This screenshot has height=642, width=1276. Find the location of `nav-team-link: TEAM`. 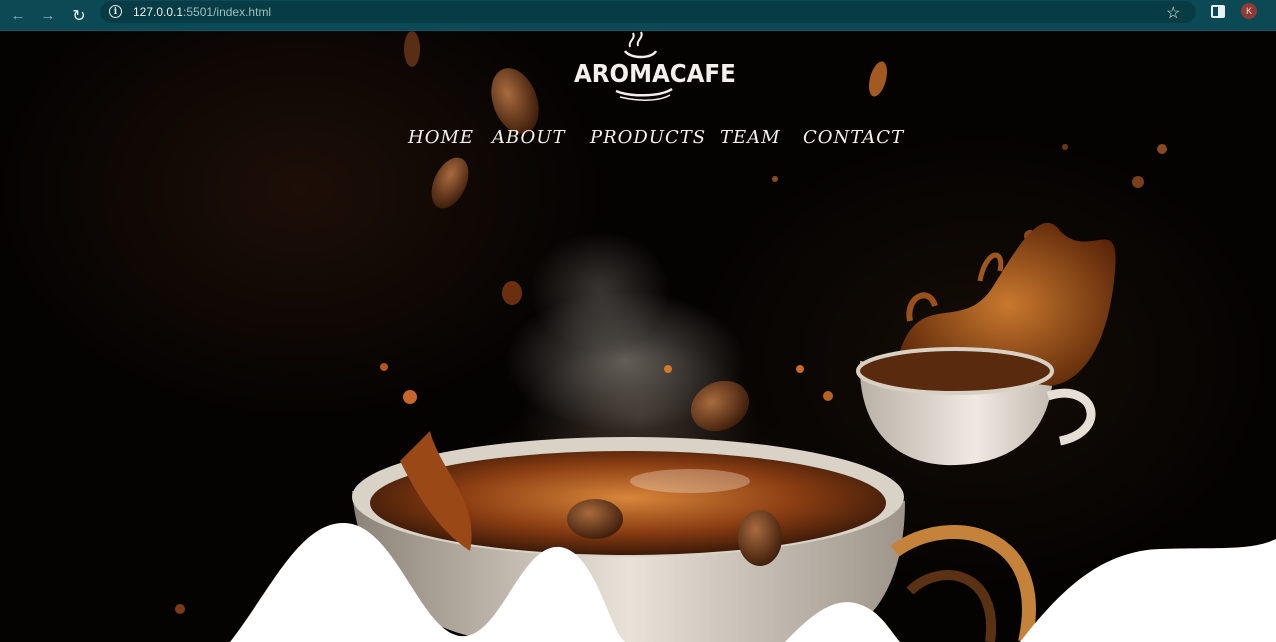

nav-team-link: TEAM is located at coordinates (750, 137).